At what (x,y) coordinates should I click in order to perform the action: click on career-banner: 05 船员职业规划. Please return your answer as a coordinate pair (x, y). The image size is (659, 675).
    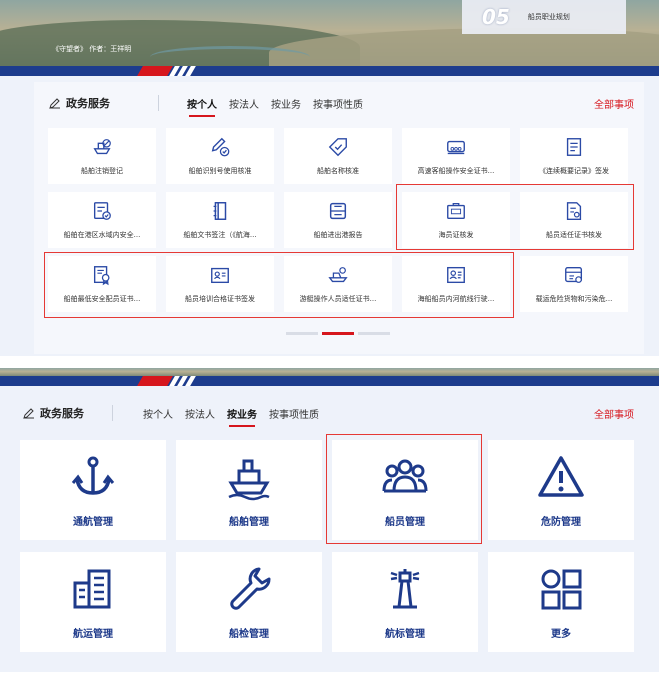
    Looking at the image, I should click on (544, 17).